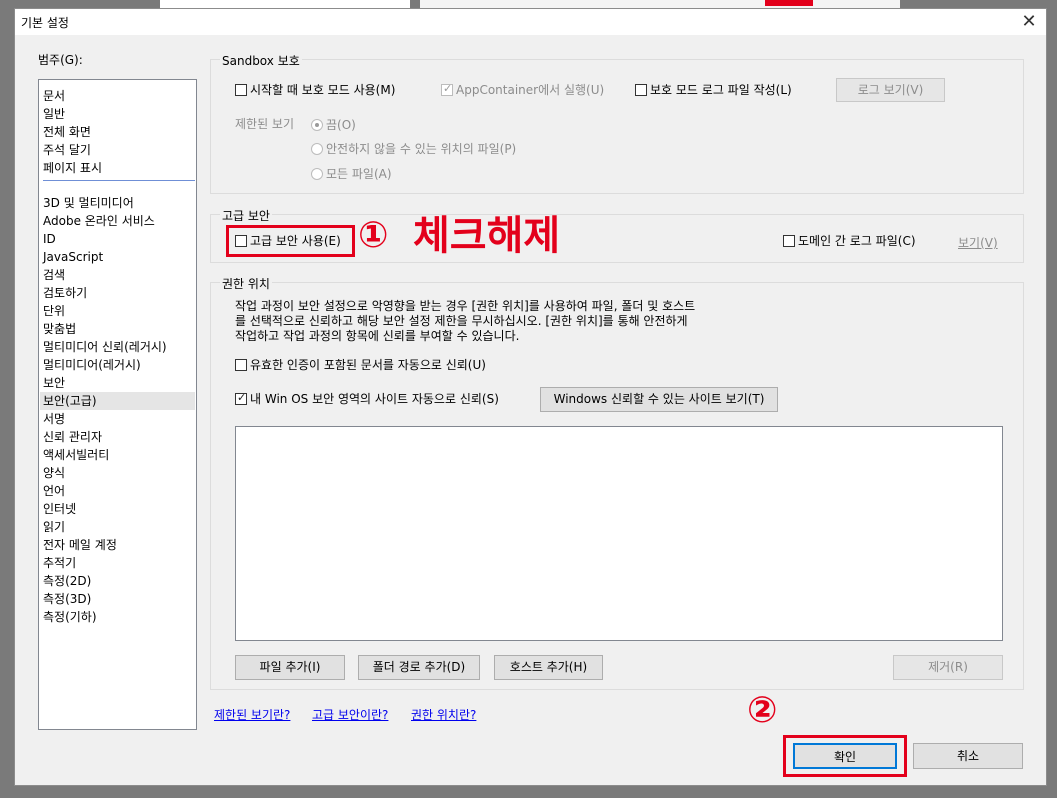 The width and height of the screenshot is (1057, 798). What do you see at coordinates (978, 242) in the screenshot?
I see `view-cross-domain-log-link: 보기(V)` at bounding box center [978, 242].